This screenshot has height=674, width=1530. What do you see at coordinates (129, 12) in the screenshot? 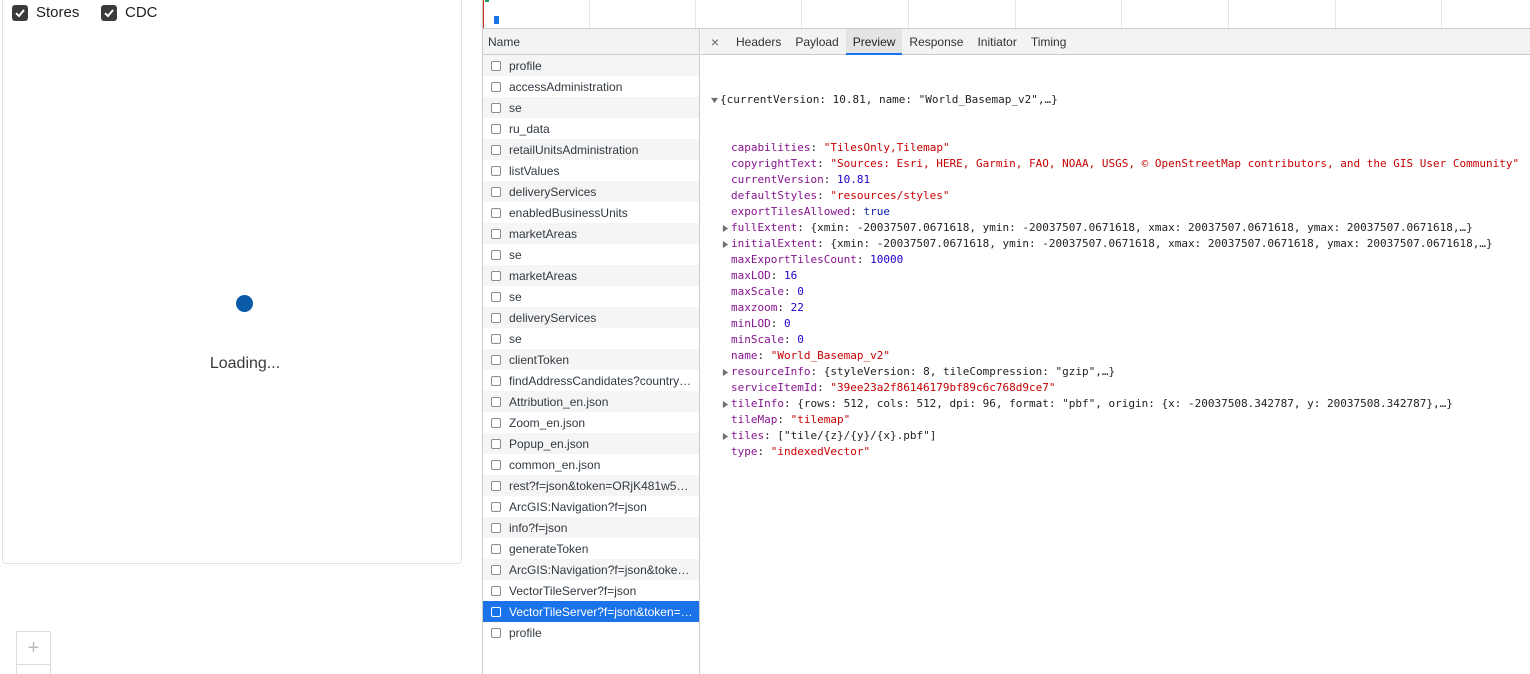
I see `cdc-layer-toggle: CDC` at bounding box center [129, 12].